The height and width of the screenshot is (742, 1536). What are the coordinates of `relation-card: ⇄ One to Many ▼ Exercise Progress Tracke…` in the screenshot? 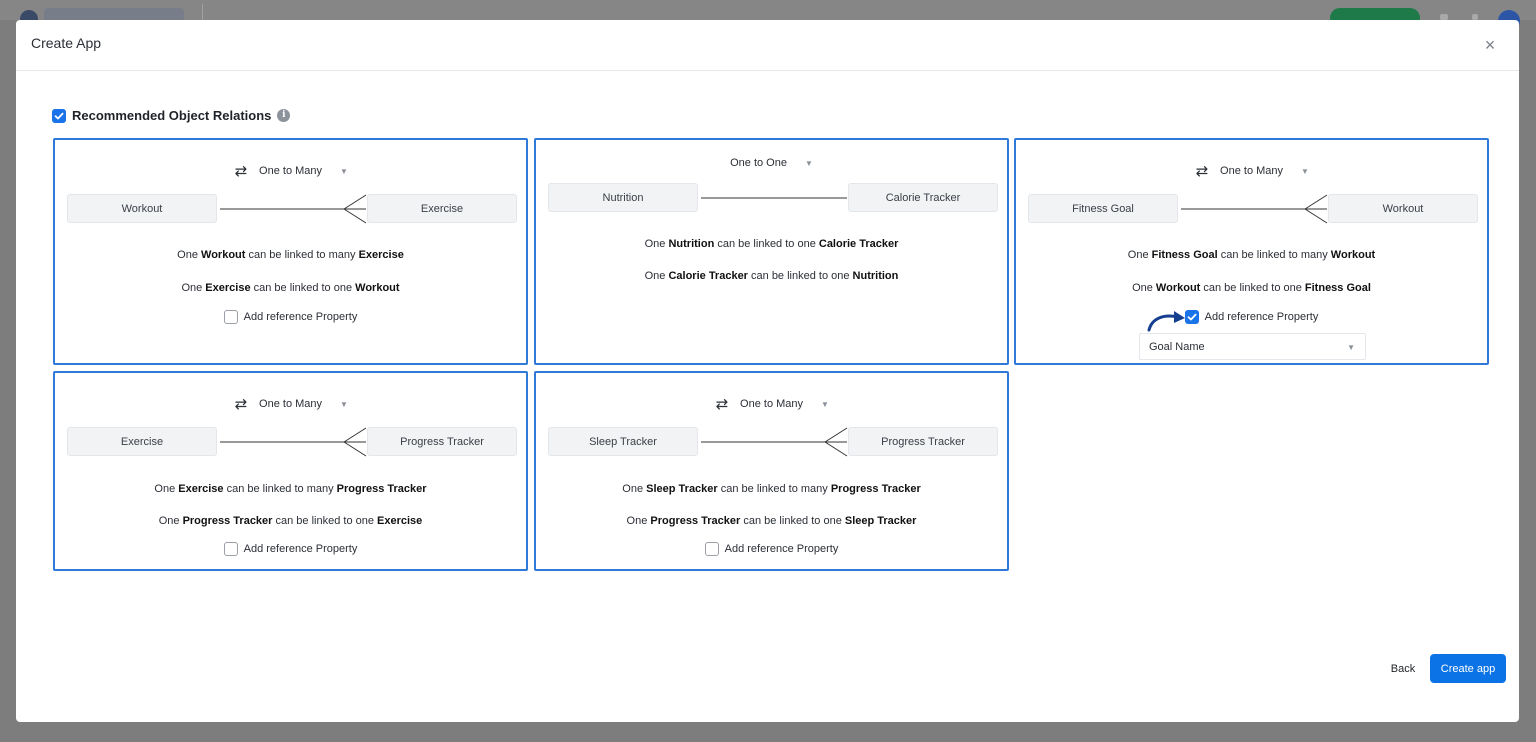 It's located at (290, 471).